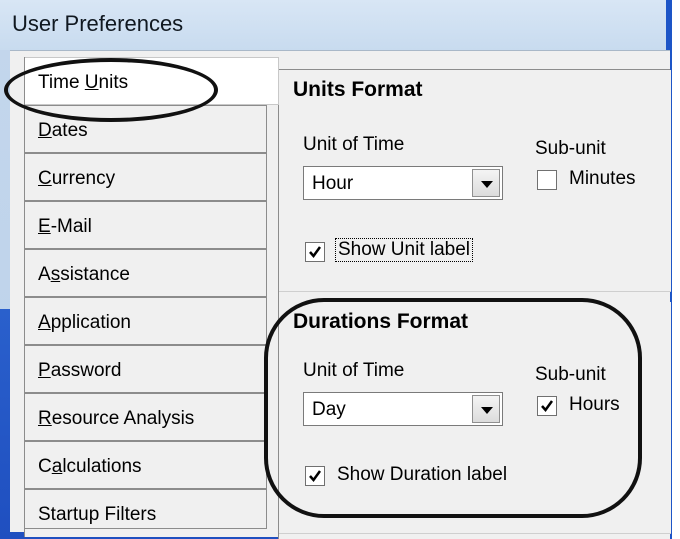 This screenshot has width=680, height=539. What do you see at coordinates (55, 274) in the screenshot?
I see `tab-label-accel: s` at bounding box center [55, 274].